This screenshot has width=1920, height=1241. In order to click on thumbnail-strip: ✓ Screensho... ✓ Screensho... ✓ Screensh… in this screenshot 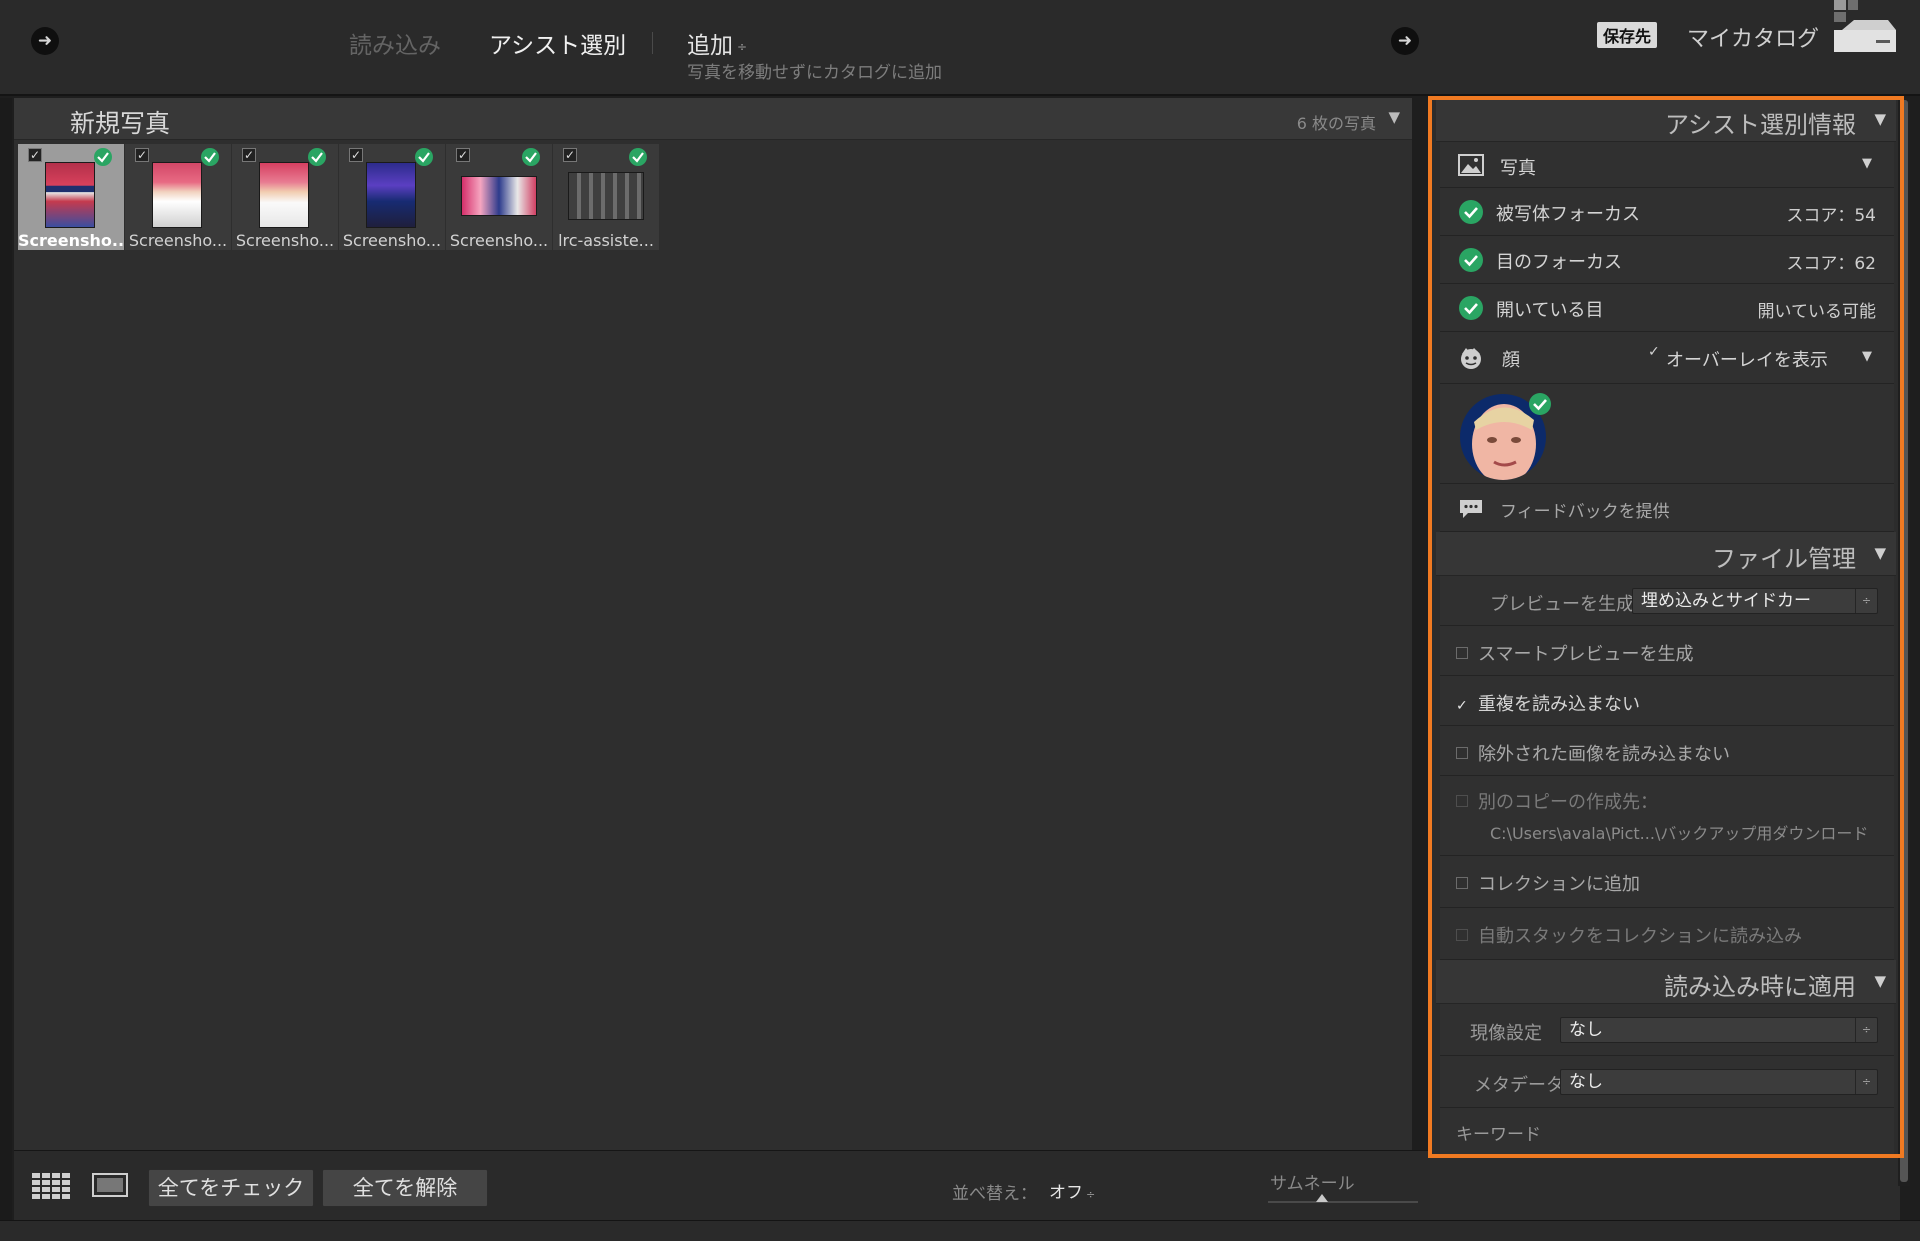, I will do `click(339, 197)`.